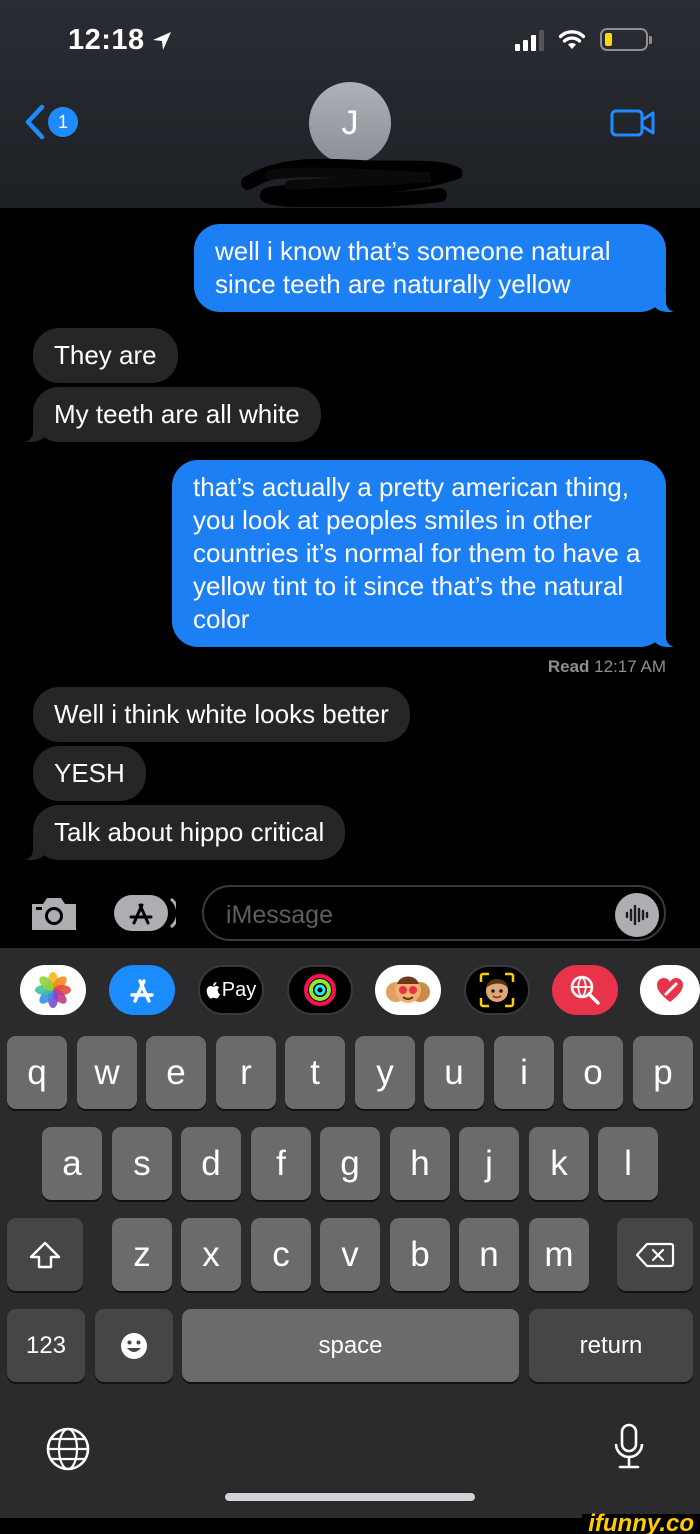 The height and width of the screenshot is (1534, 700). I want to click on image-search-app-button, so click(585, 990).